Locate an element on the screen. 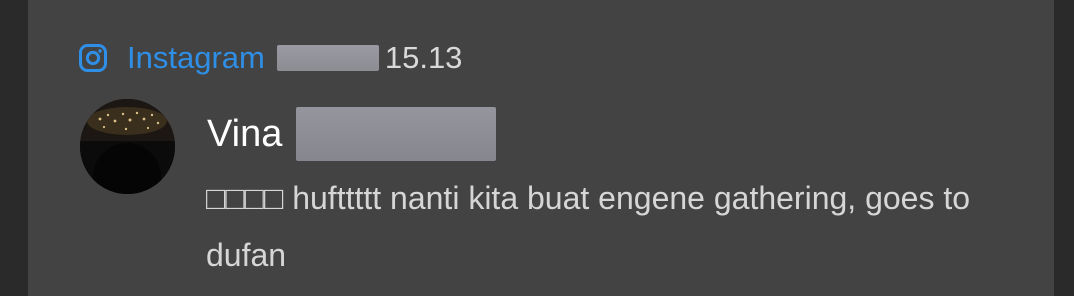  avatar is located at coordinates (127, 146).